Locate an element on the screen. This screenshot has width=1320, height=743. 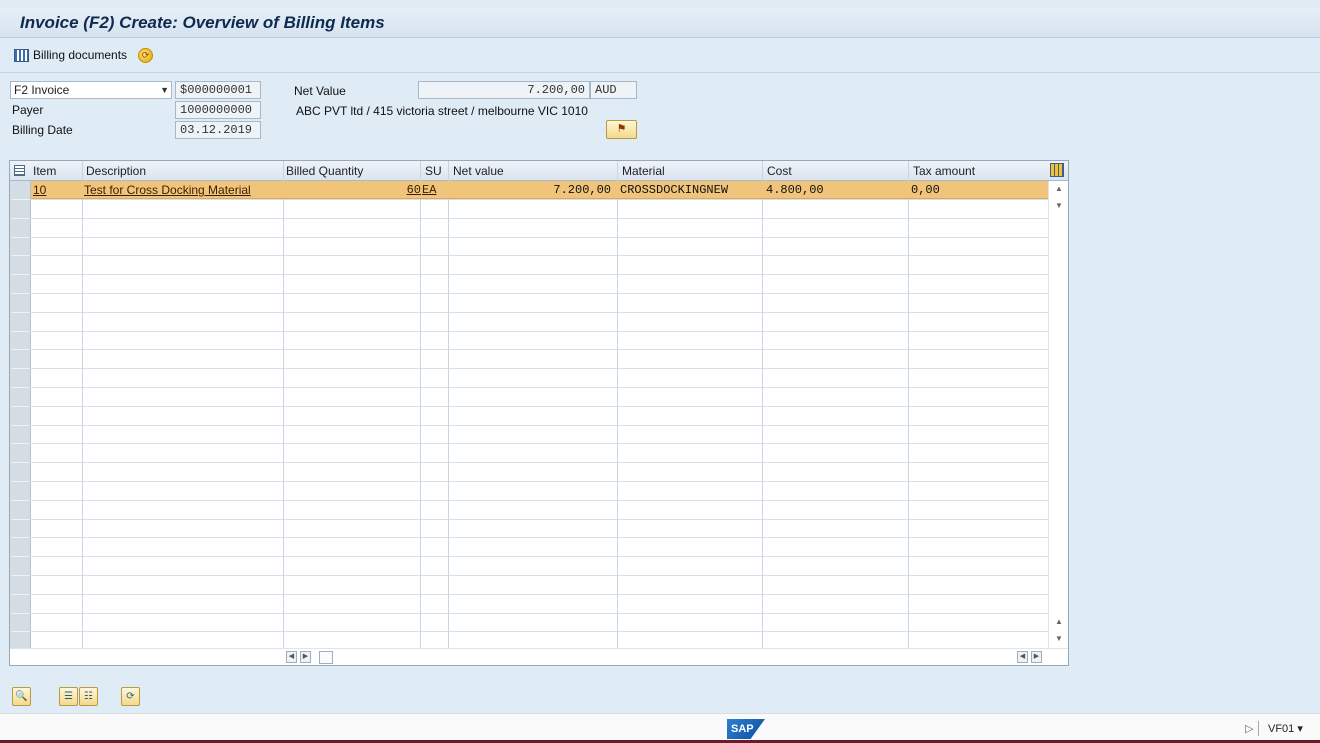
billing-type-value: F2 Invoice is located at coordinates (42, 90).